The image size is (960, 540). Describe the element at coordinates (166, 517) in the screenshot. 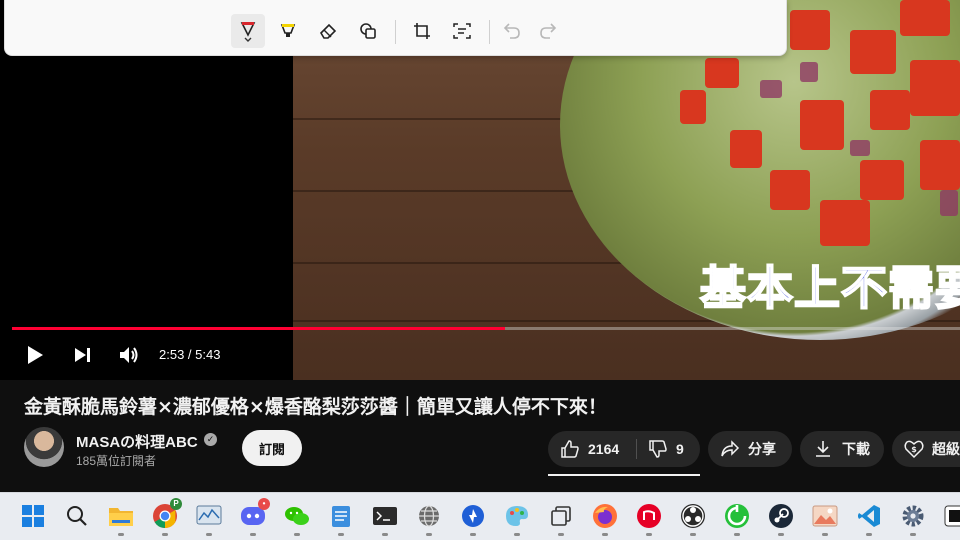

I see `taskbar-chrome: P` at that location.